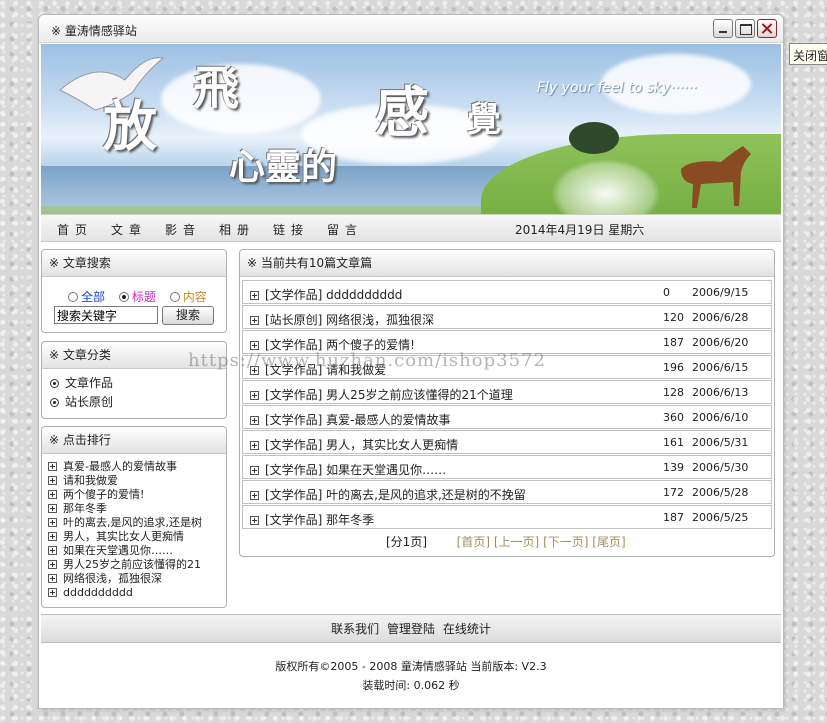  I want to click on article-hit-count: 196, so click(673, 367).